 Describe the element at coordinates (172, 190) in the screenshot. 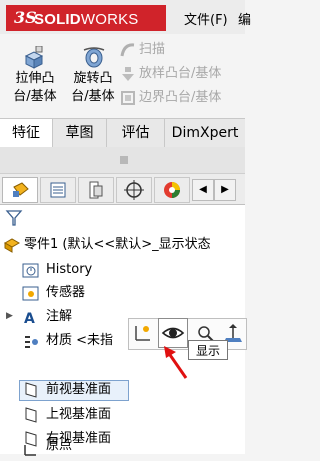

I see `displaymanager-tab` at that location.